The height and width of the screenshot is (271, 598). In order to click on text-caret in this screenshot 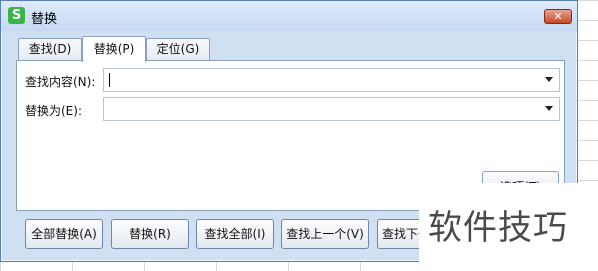, I will do `click(109, 80)`.